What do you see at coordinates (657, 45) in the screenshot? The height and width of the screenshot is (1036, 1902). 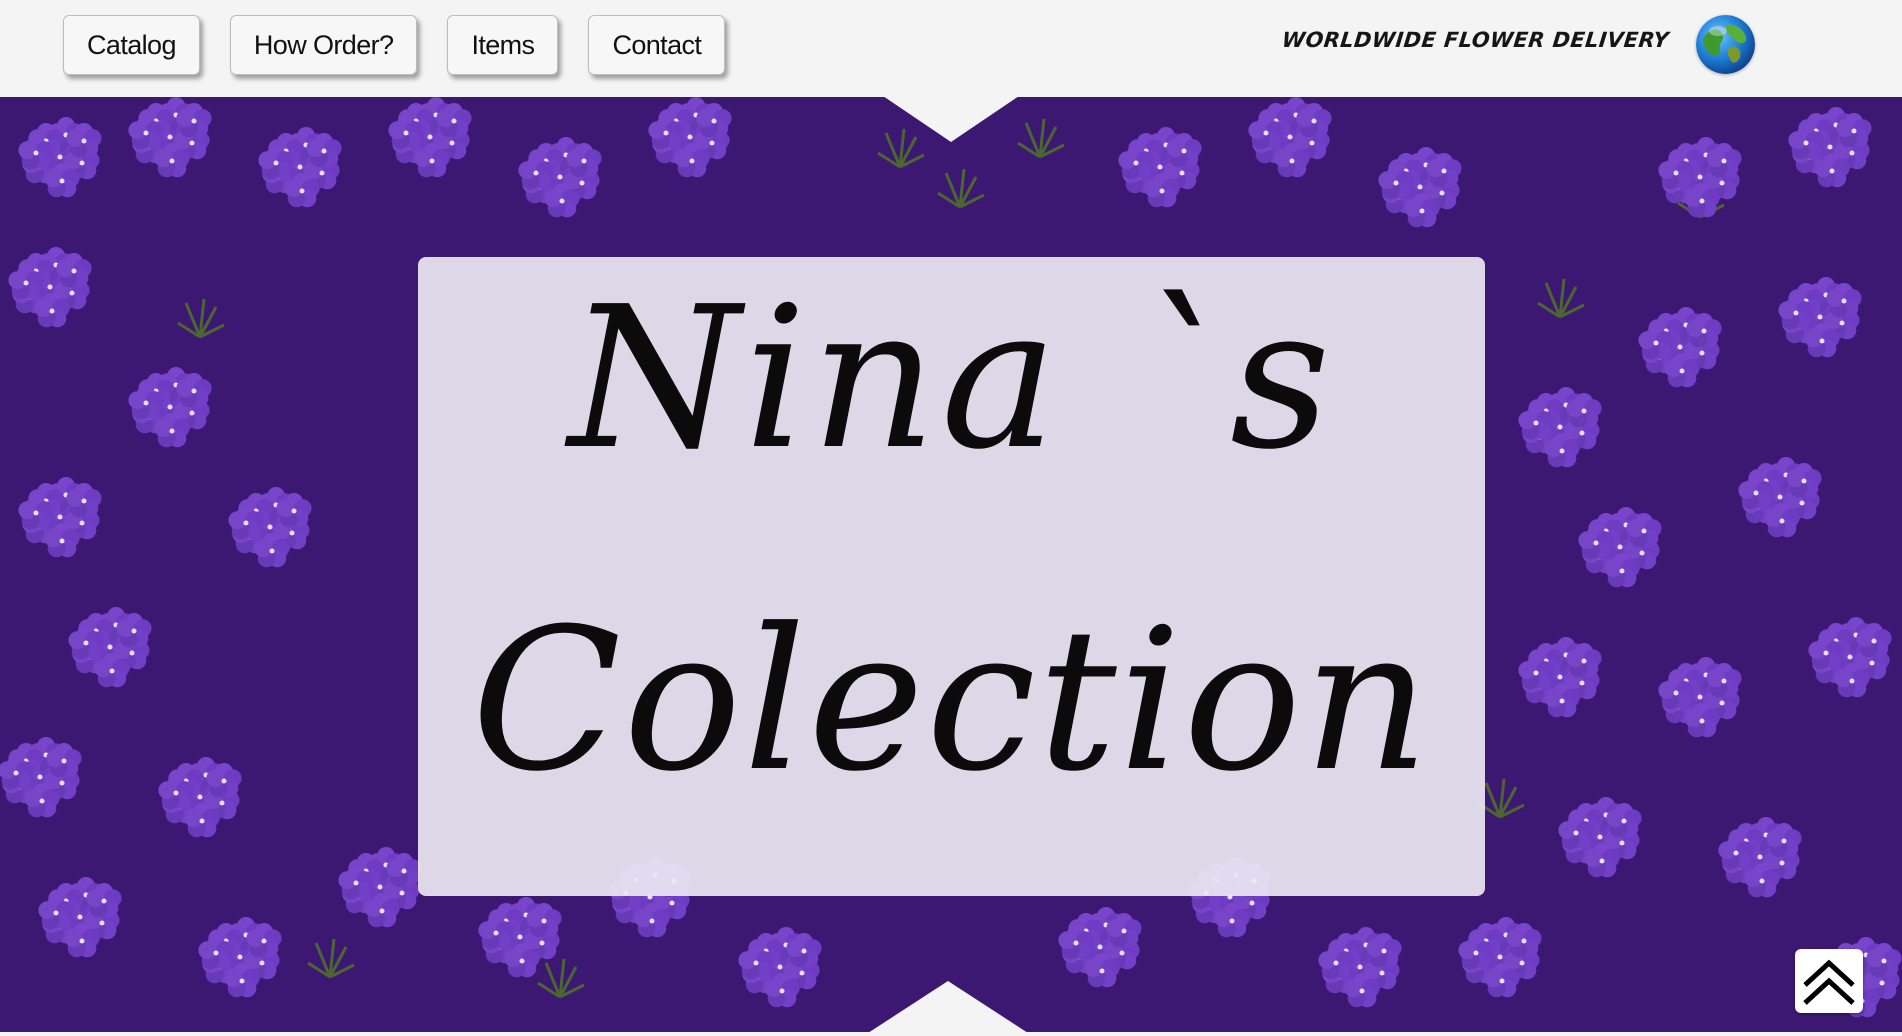 I see `nav-contact-button: Contact` at bounding box center [657, 45].